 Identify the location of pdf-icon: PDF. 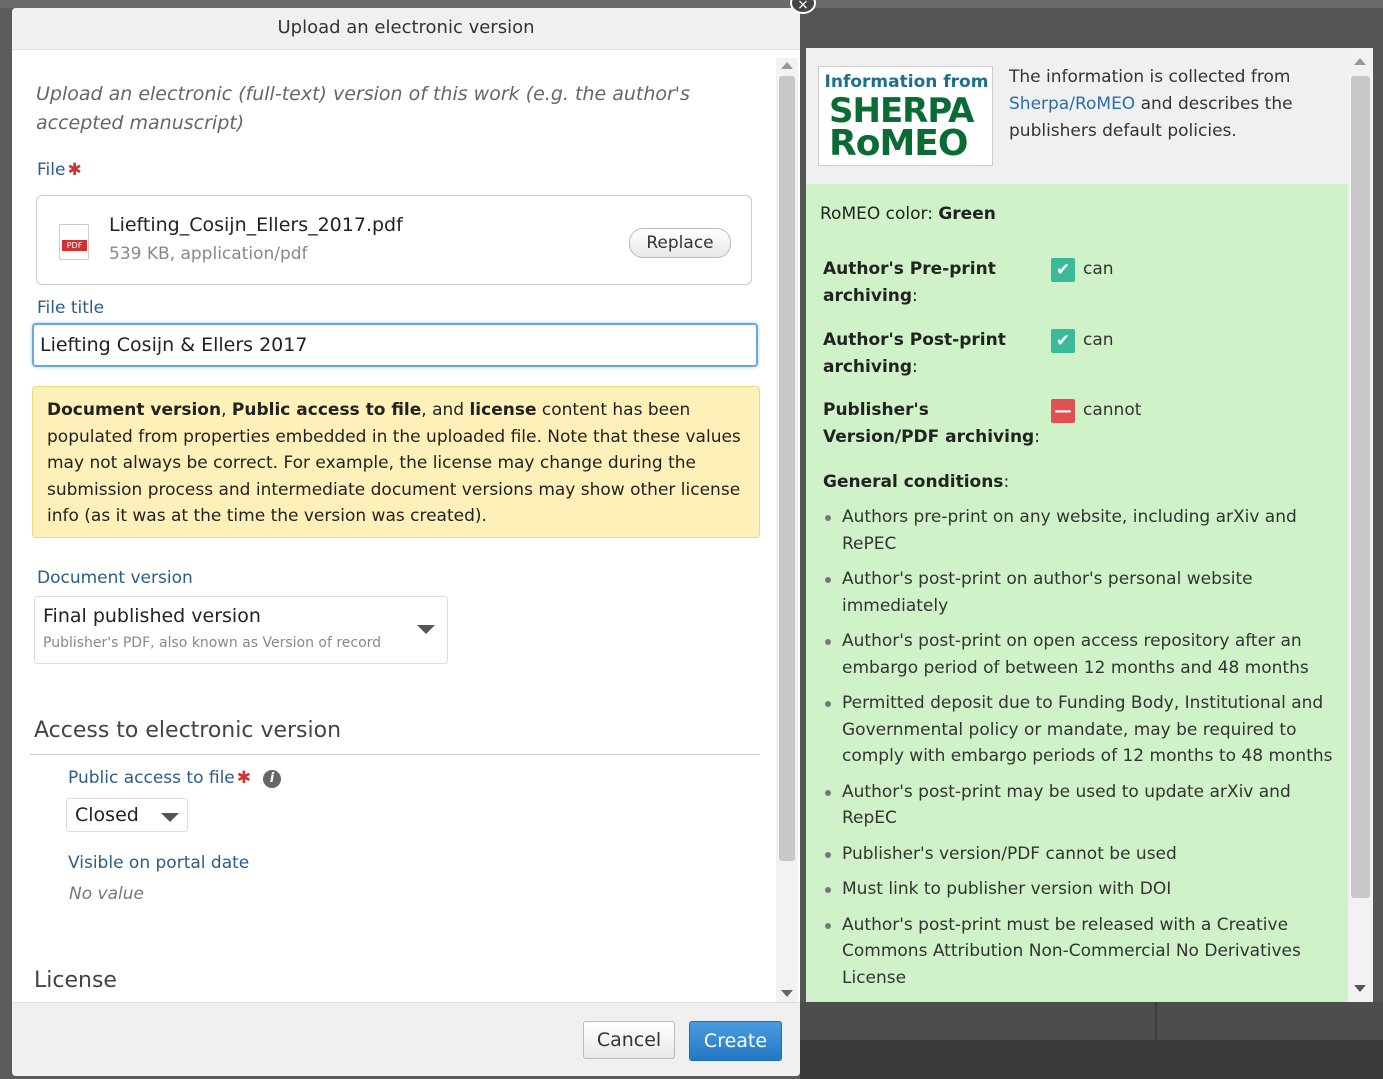
(74, 242).